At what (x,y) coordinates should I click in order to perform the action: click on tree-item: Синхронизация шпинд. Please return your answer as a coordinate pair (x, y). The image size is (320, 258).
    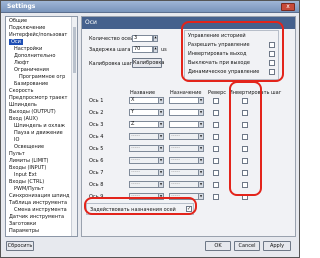
    Looking at the image, I should click on (39, 196).